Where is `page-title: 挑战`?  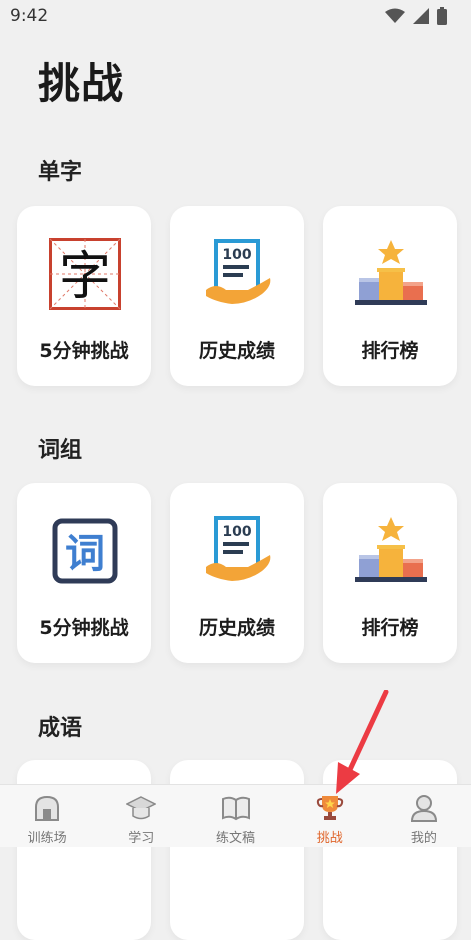
page-title: 挑战 is located at coordinates (81, 83).